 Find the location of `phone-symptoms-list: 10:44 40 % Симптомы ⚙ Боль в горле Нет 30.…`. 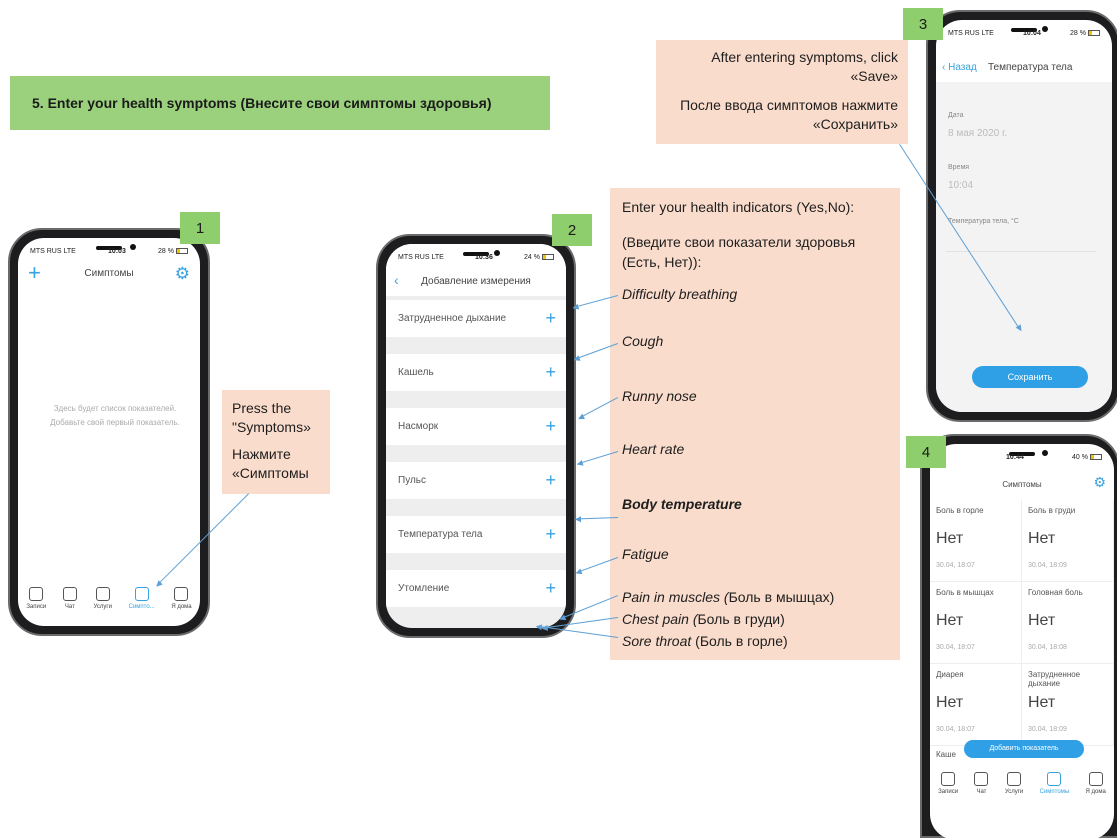

phone-symptoms-list: 10:44 40 % Симптомы ⚙ Боль в горле Нет 30.… is located at coordinates (1018, 637).